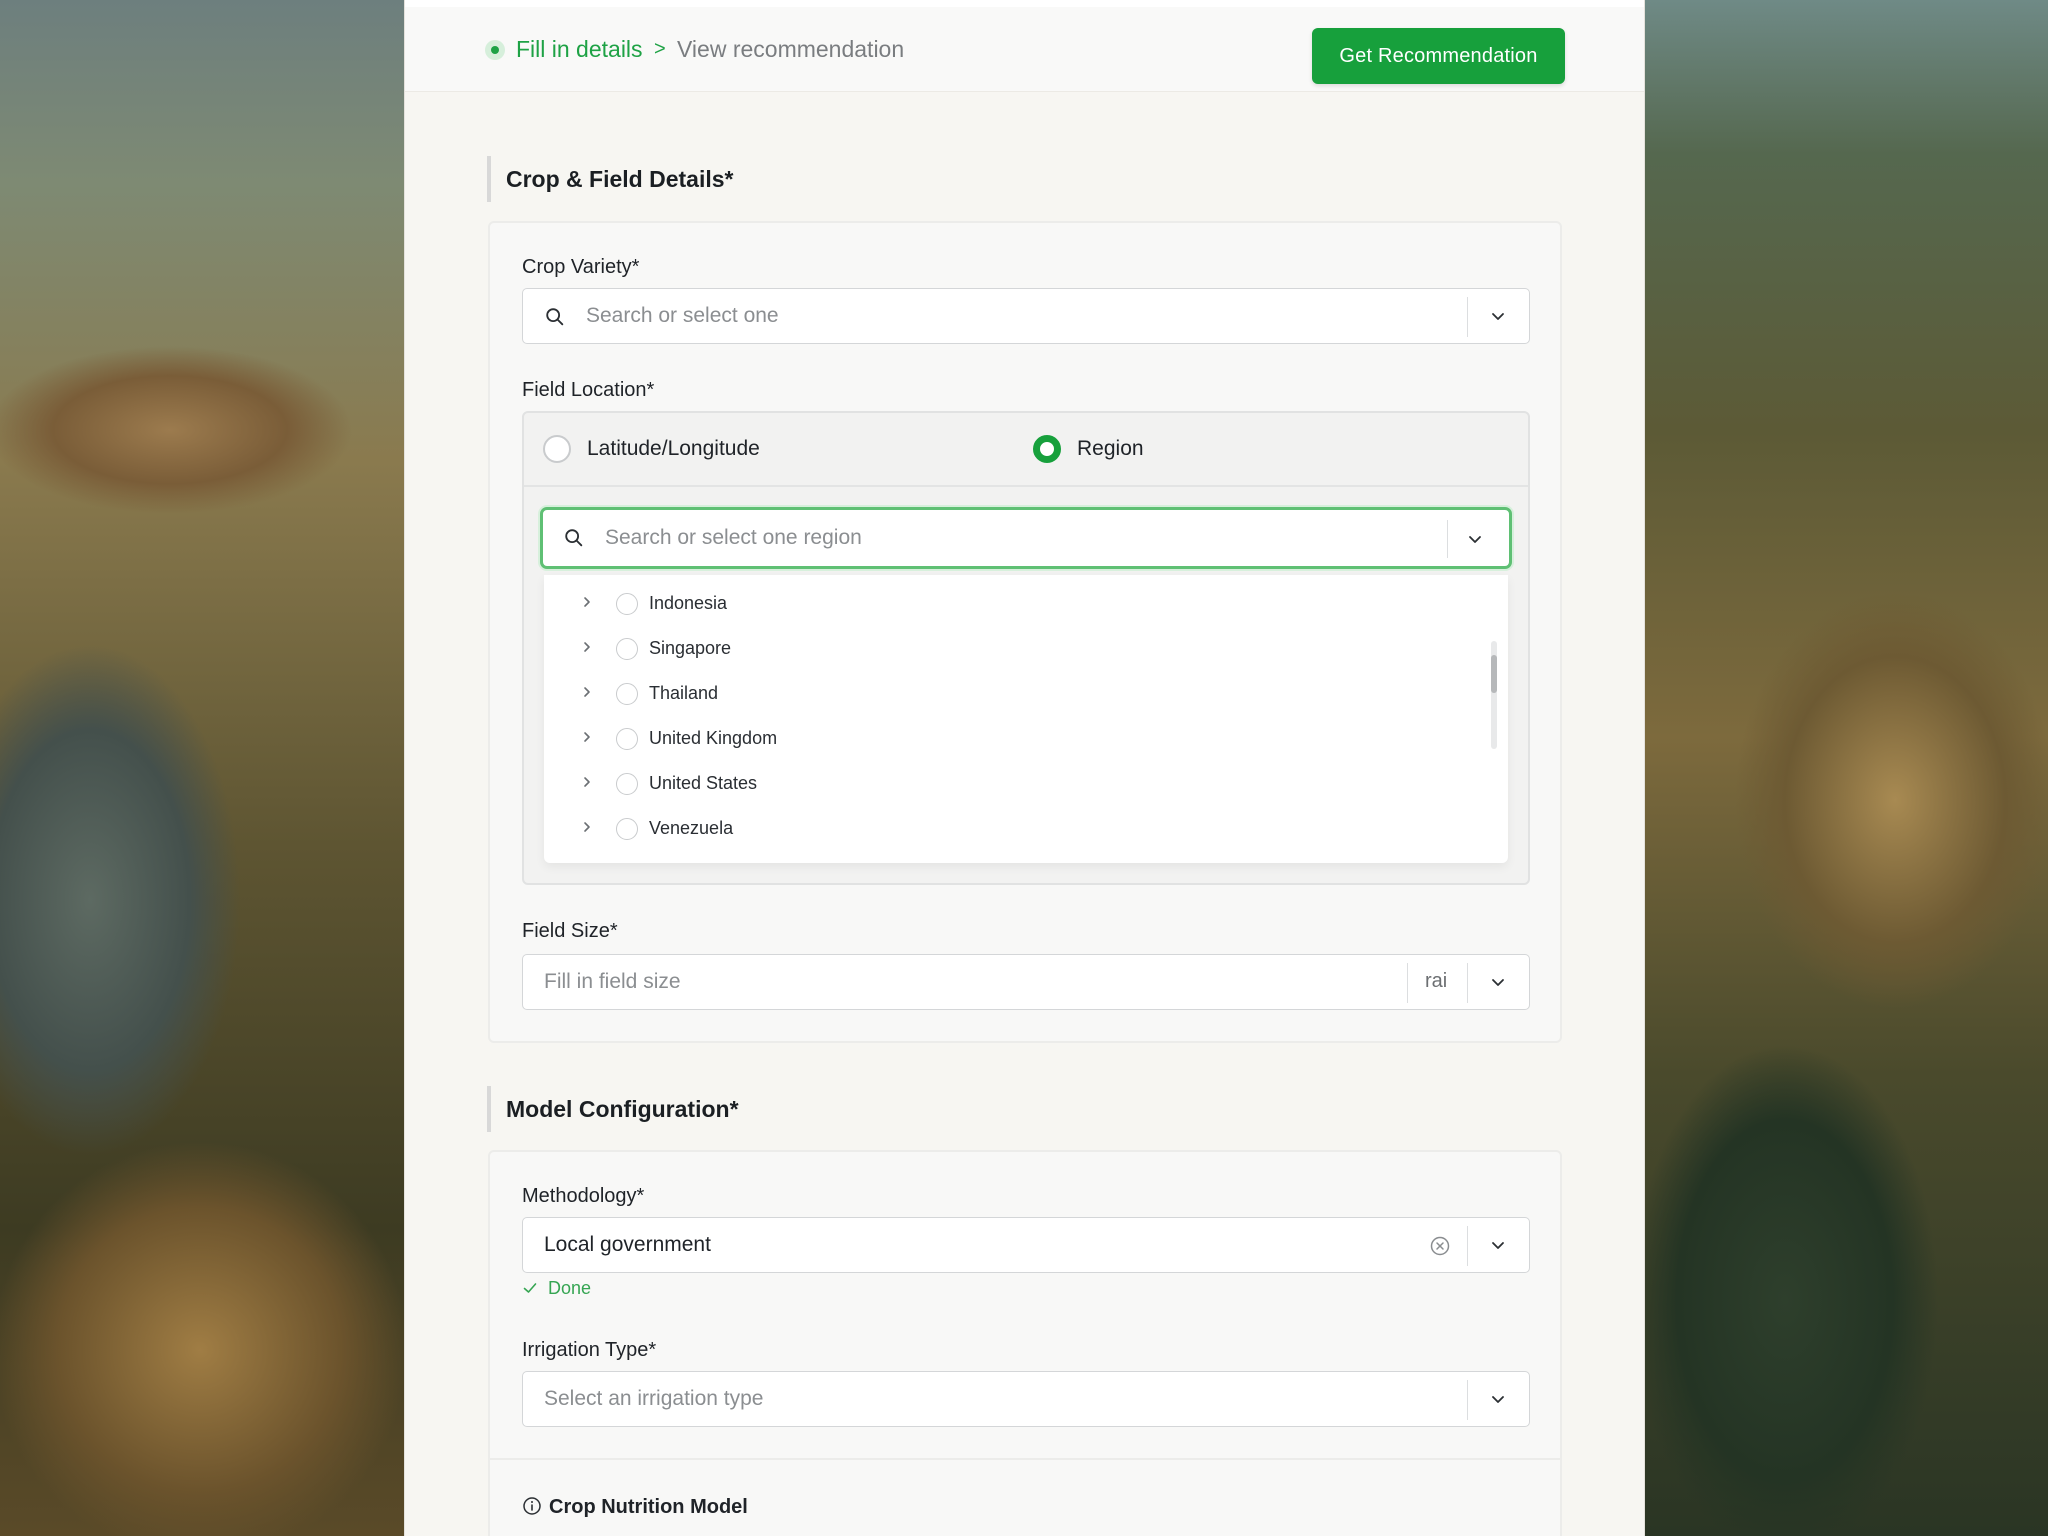 The height and width of the screenshot is (1536, 2048). I want to click on field-size-placeholder: Fill in field size, so click(612, 981).